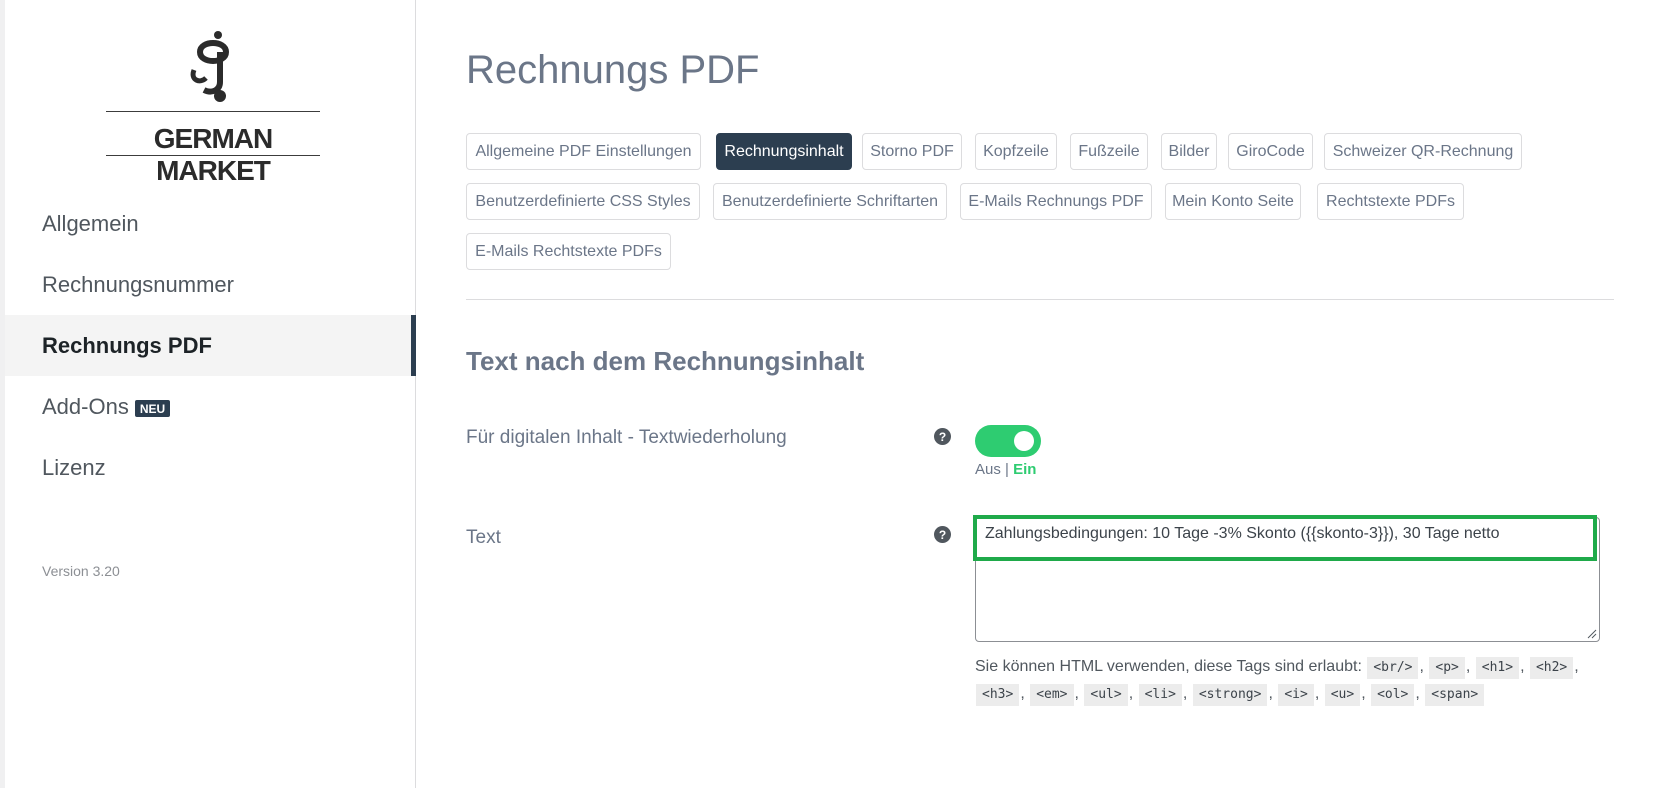 The height and width of the screenshot is (788, 1668). I want to click on allowed-tag: <span>, so click(1455, 695).